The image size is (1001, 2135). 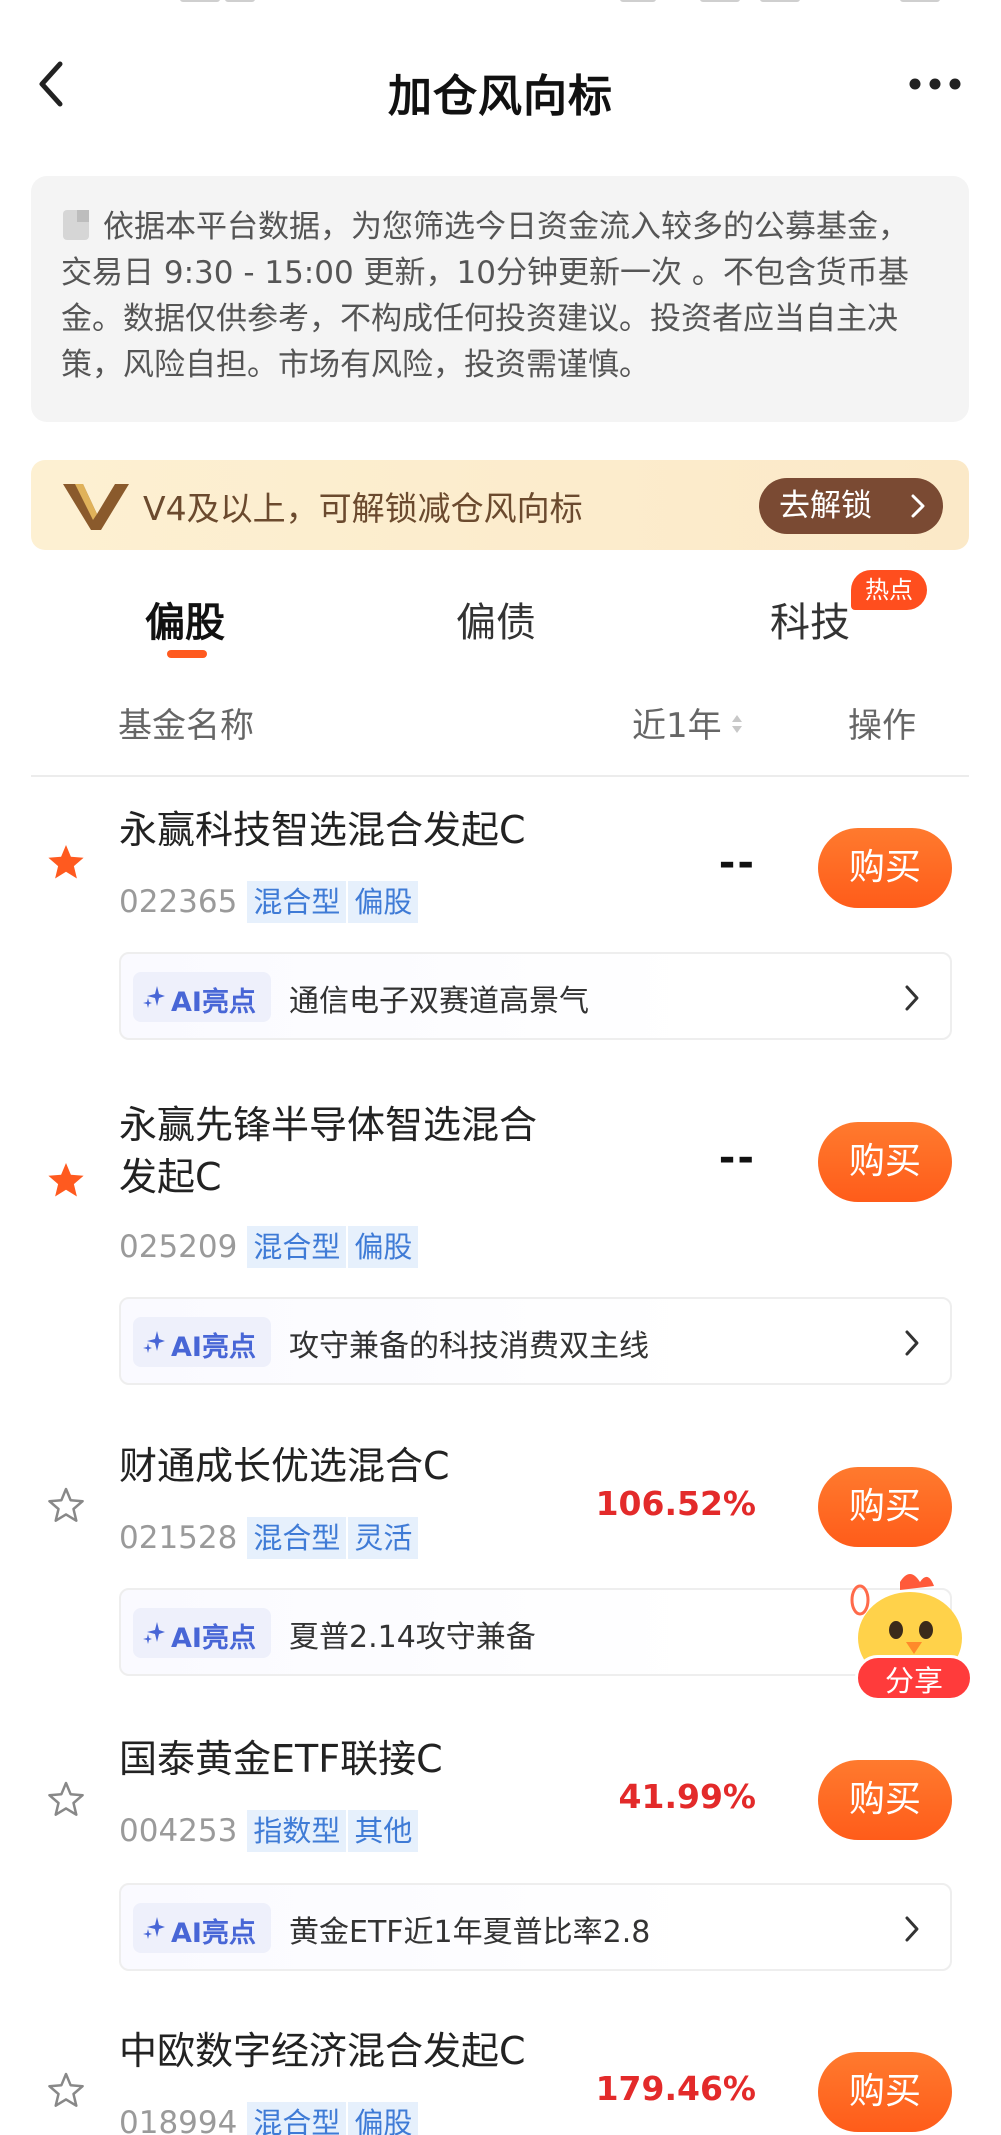 What do you see at coordinates (185, 619) in the screenshot?
I see `tab-stock: 偏股` at bounding box center [185, 619].